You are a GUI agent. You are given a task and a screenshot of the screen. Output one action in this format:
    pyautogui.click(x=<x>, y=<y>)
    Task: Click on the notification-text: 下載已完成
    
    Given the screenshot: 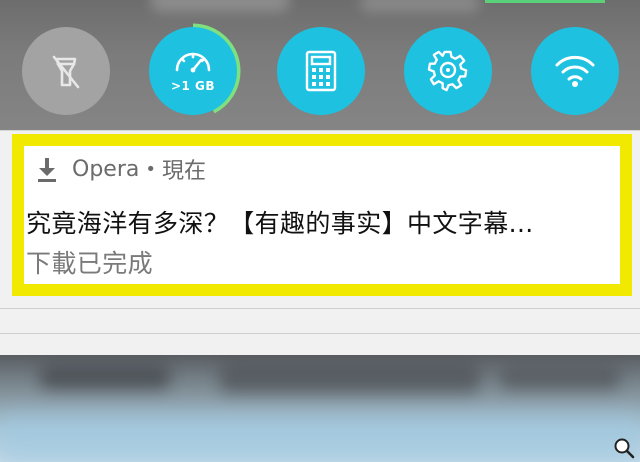 What is the action you would take?
    pyautogui.click(x=90, y=263)
    